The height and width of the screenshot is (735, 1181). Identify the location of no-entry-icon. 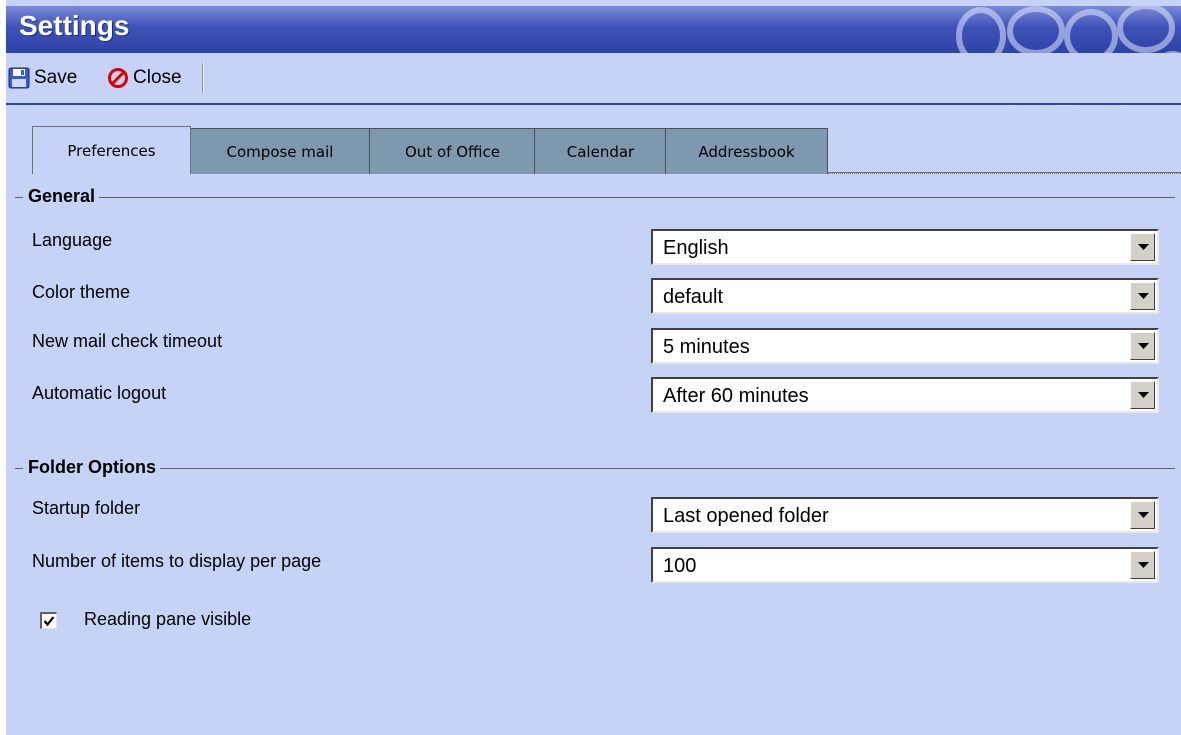
(118, 78).